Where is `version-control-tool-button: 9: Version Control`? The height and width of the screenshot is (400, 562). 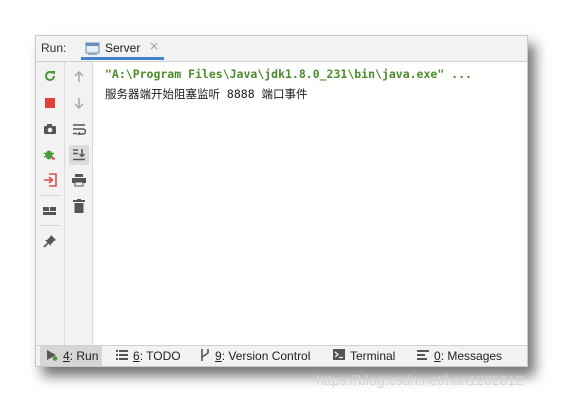
version-control-tool-button: 9: Version Control is located at coordinates (255, 356).